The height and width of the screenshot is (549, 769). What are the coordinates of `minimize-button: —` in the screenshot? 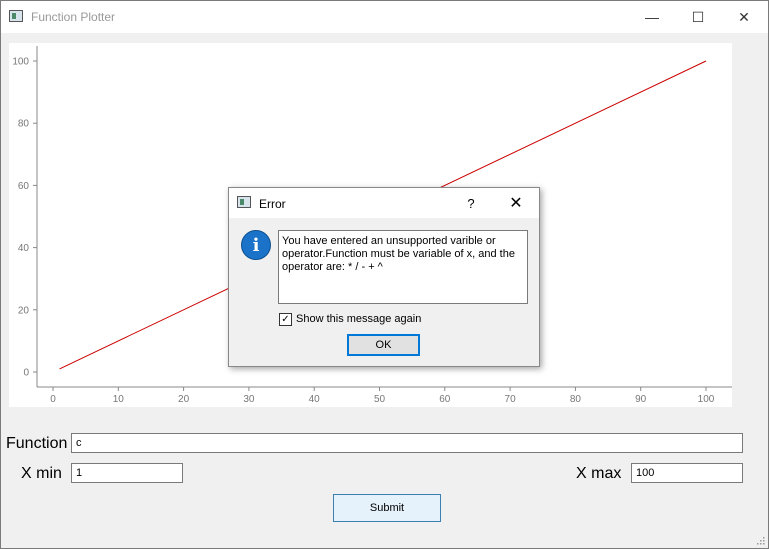 It's located at (652, 17).